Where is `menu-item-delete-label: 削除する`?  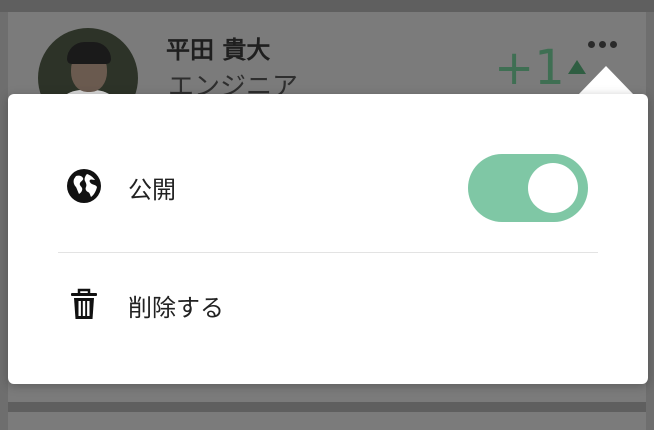 menu-item-delete-label: 削除する is located at coordinates (176, 308).